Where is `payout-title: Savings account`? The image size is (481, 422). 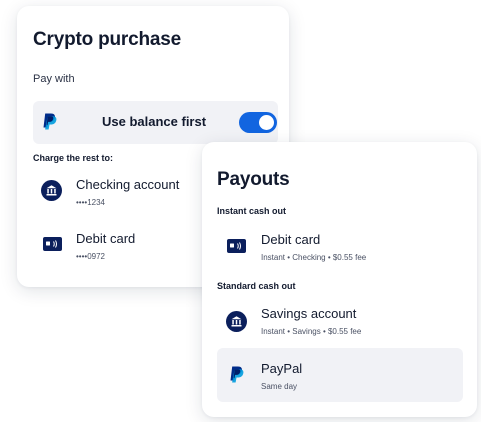
payout-title: Savings account is located at coordinates (309, 313).